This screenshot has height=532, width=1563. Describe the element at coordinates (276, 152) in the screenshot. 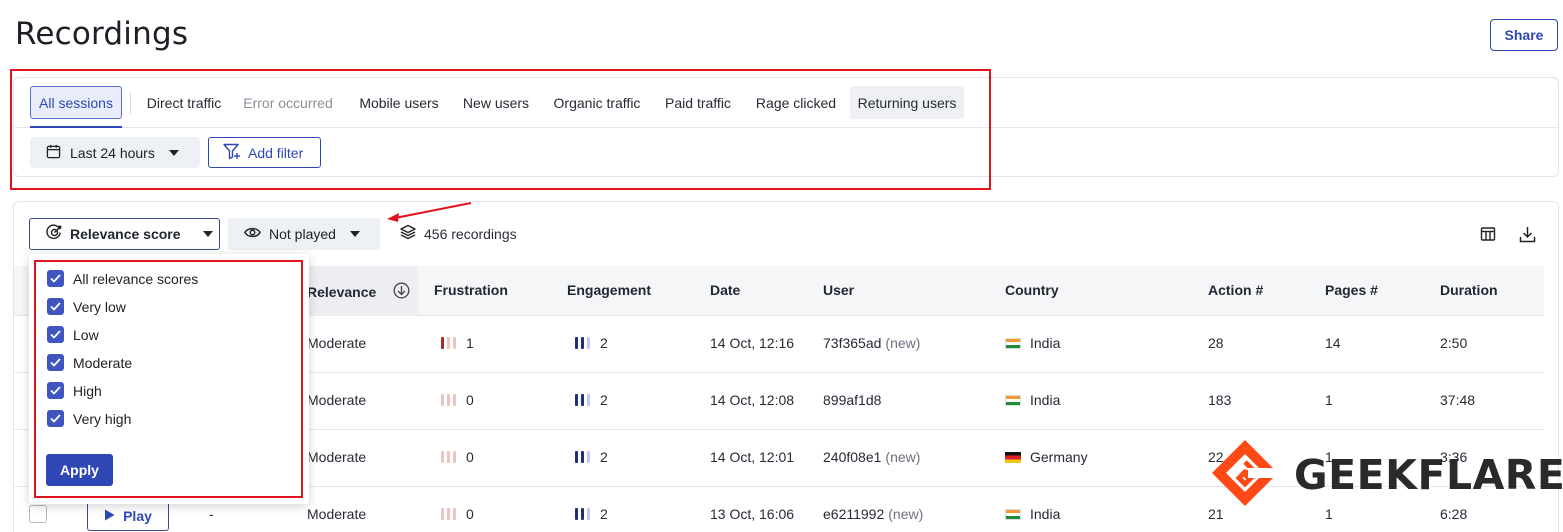

I see `add-filter-label: Add filter` at that location.